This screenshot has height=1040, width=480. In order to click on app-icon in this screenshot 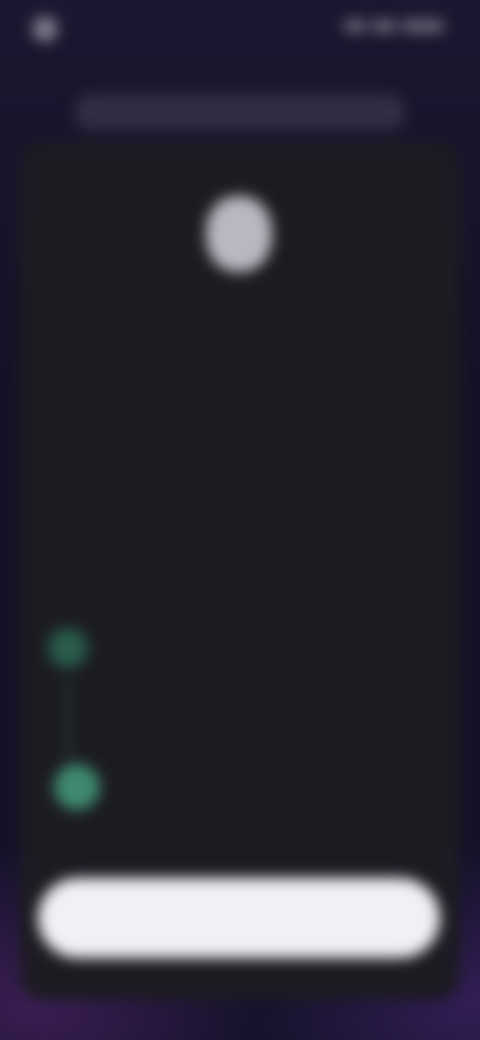, I will do `click(45, 29)`.